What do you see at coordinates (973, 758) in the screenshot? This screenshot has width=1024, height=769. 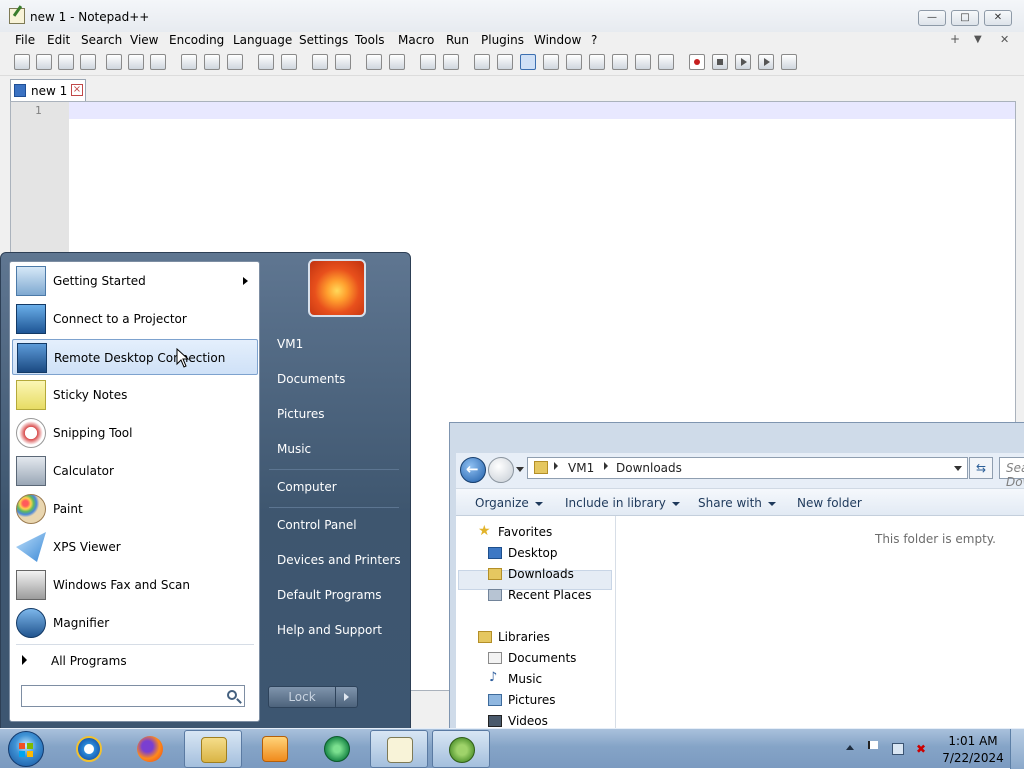 I see `clock-date: 7/22/2024` at bounding box center [973, 758].